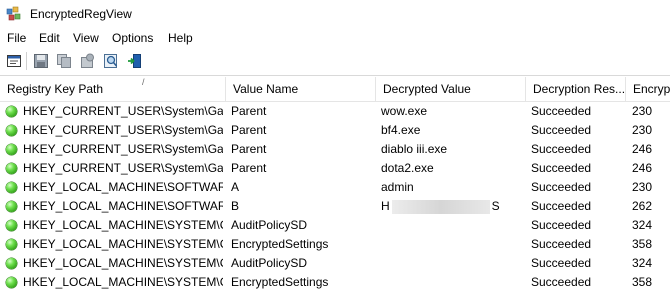 This screenshot has height=304, width=670. Describe the element at coordinates (132, 38) in the screenshot. I see `menu-options: Options` at that location.